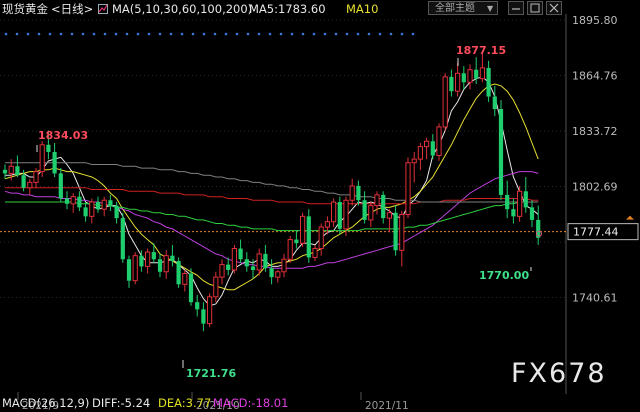 This screenshot has width=640, height=412. Describe the element at coordinates (490, 8) in the screenshot. I see `chevron-down-icon: ▼` at that location.